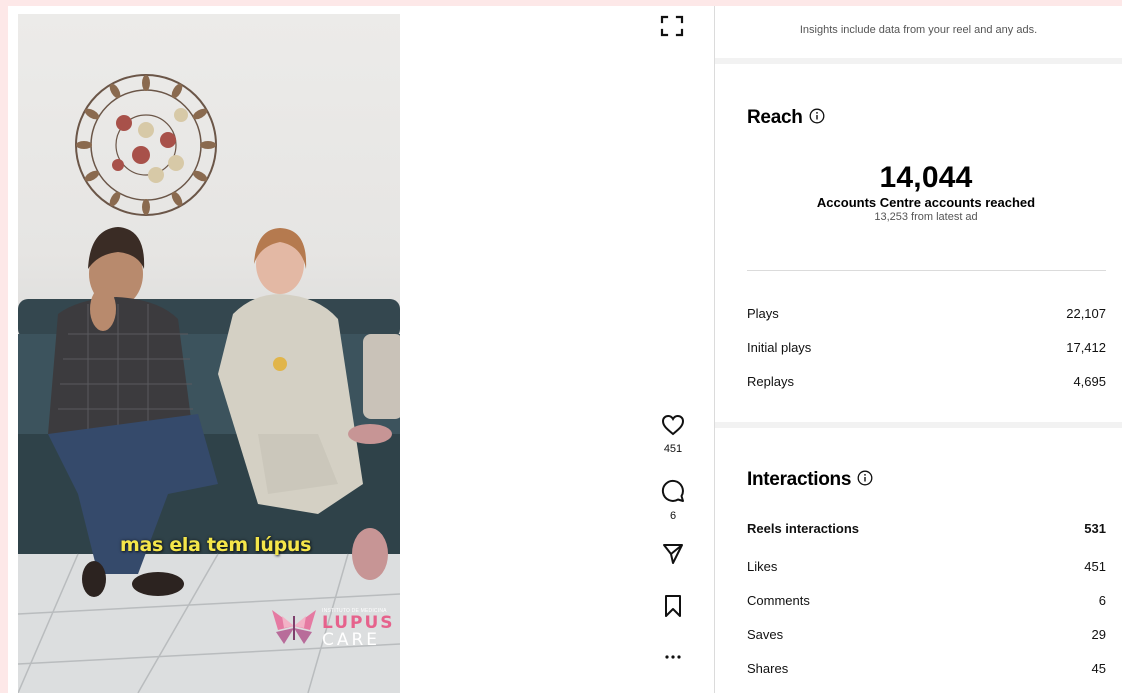 Image resolution: width=1122 pixels, height=693 pixels. I want to click on comment-count: 6, so click(673, 516).